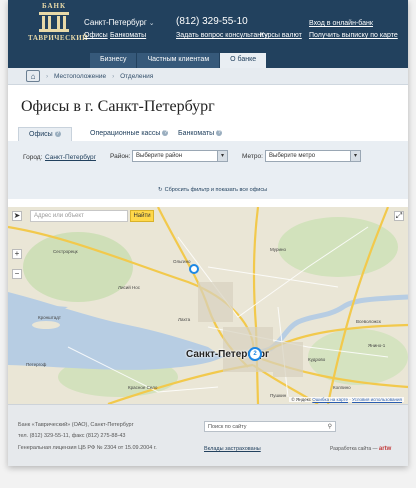 The image size is (416, 488). I want to click on map-label: Лисий Нос, so click(129, 287).